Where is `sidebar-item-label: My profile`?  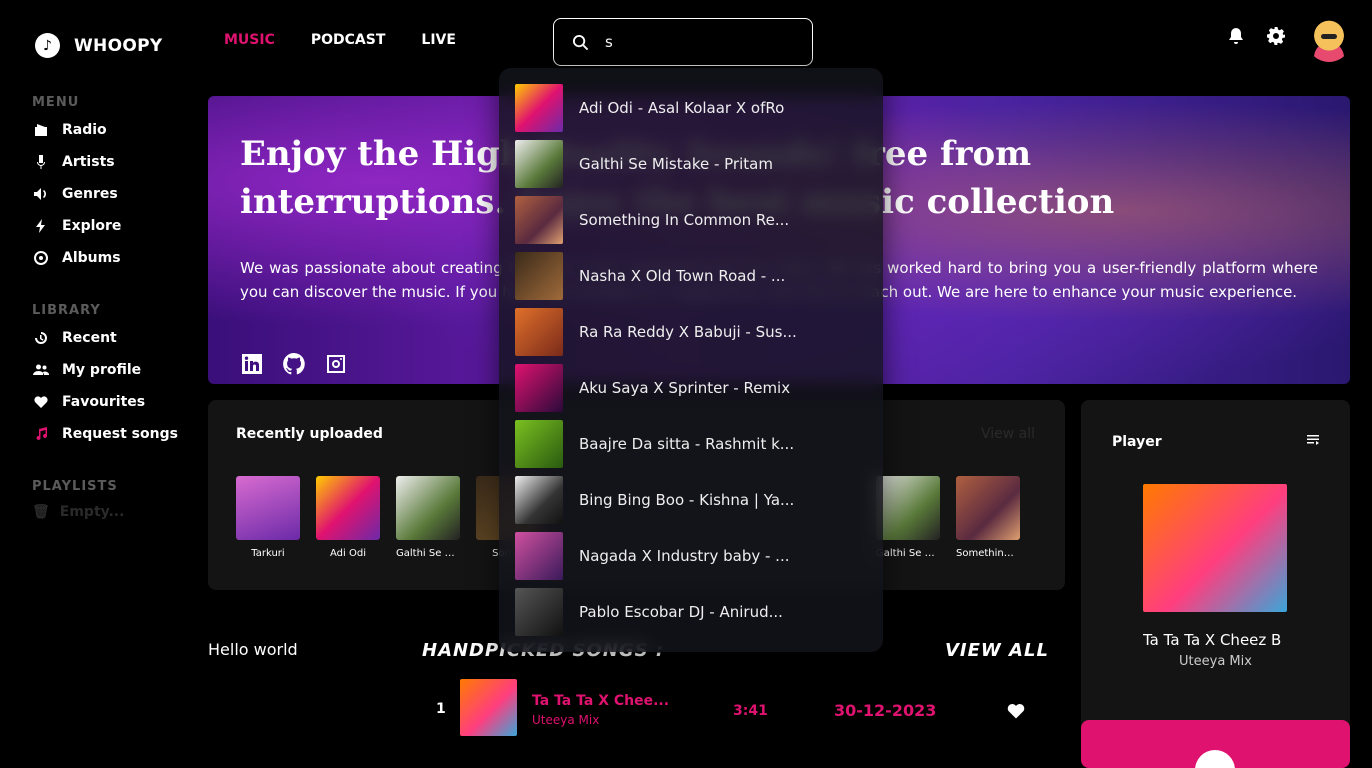 sidebar-item-label: My profile is located at coordinates (102, 370).